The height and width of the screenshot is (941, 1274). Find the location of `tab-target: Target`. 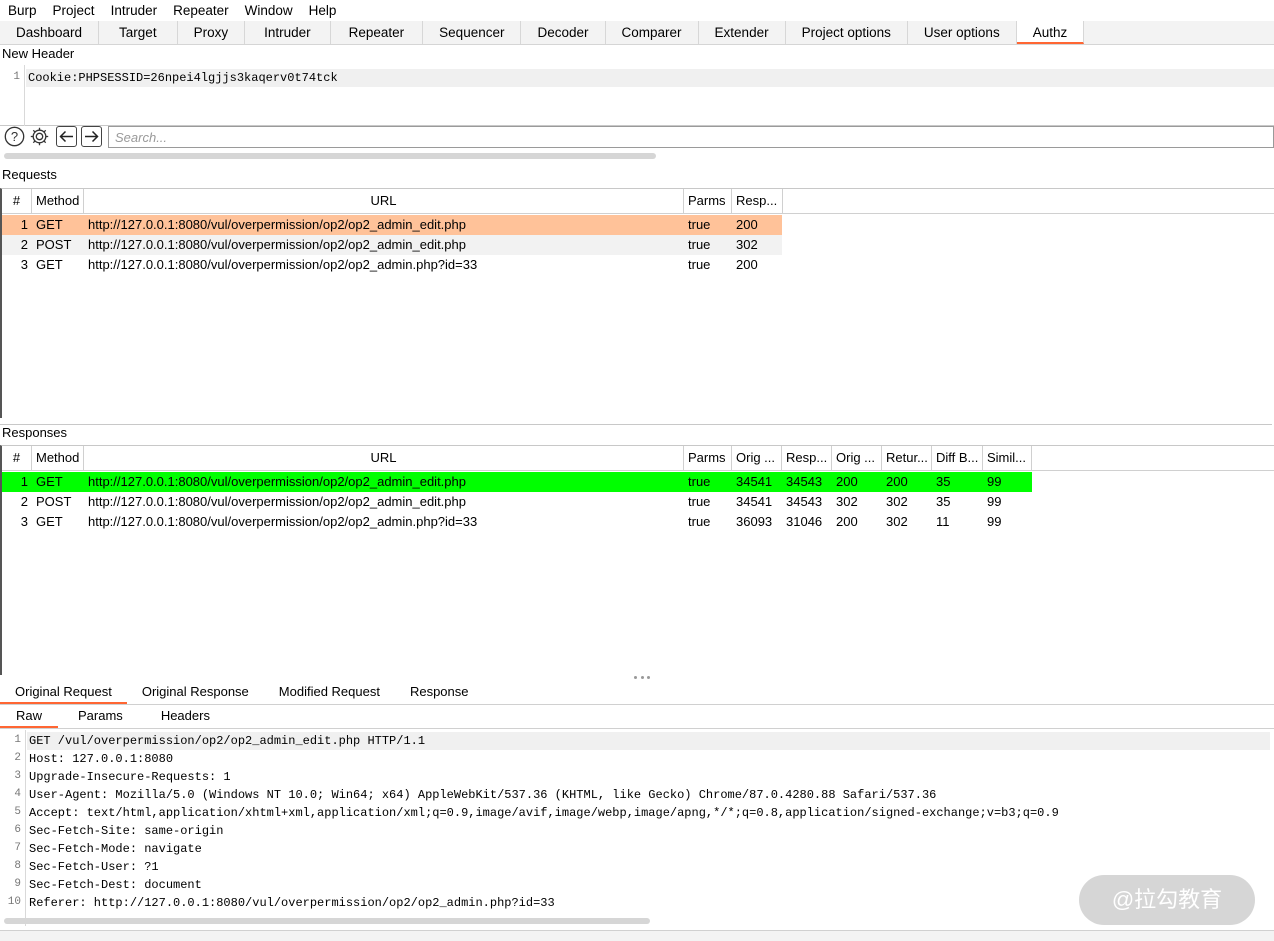

tab-target: Target is located at coordinates (138, 32).